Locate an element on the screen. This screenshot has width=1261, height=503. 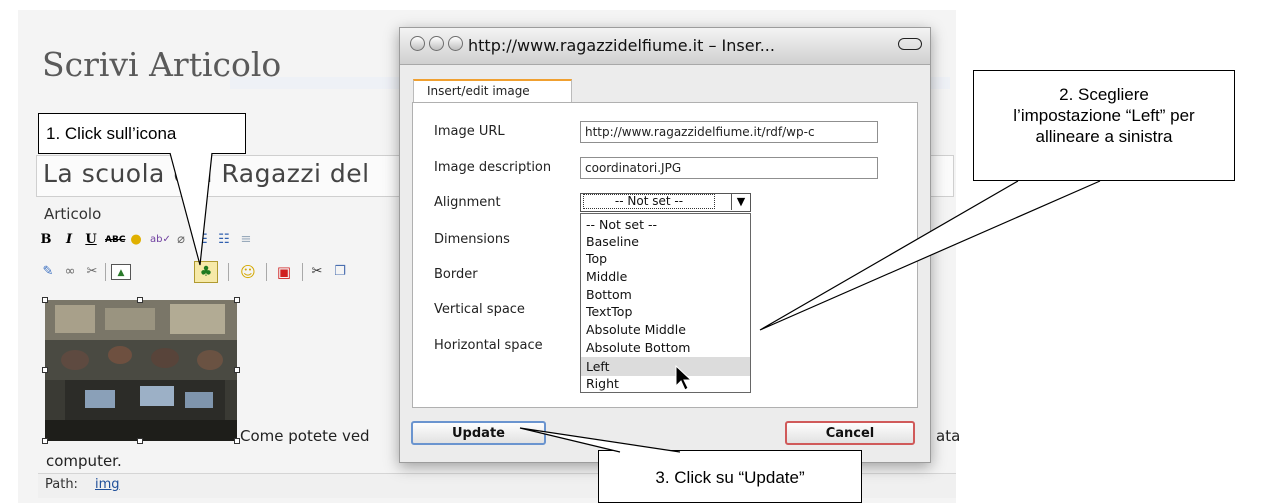
page-title: Scrivi Articolo is located at coordinates (162, 64).